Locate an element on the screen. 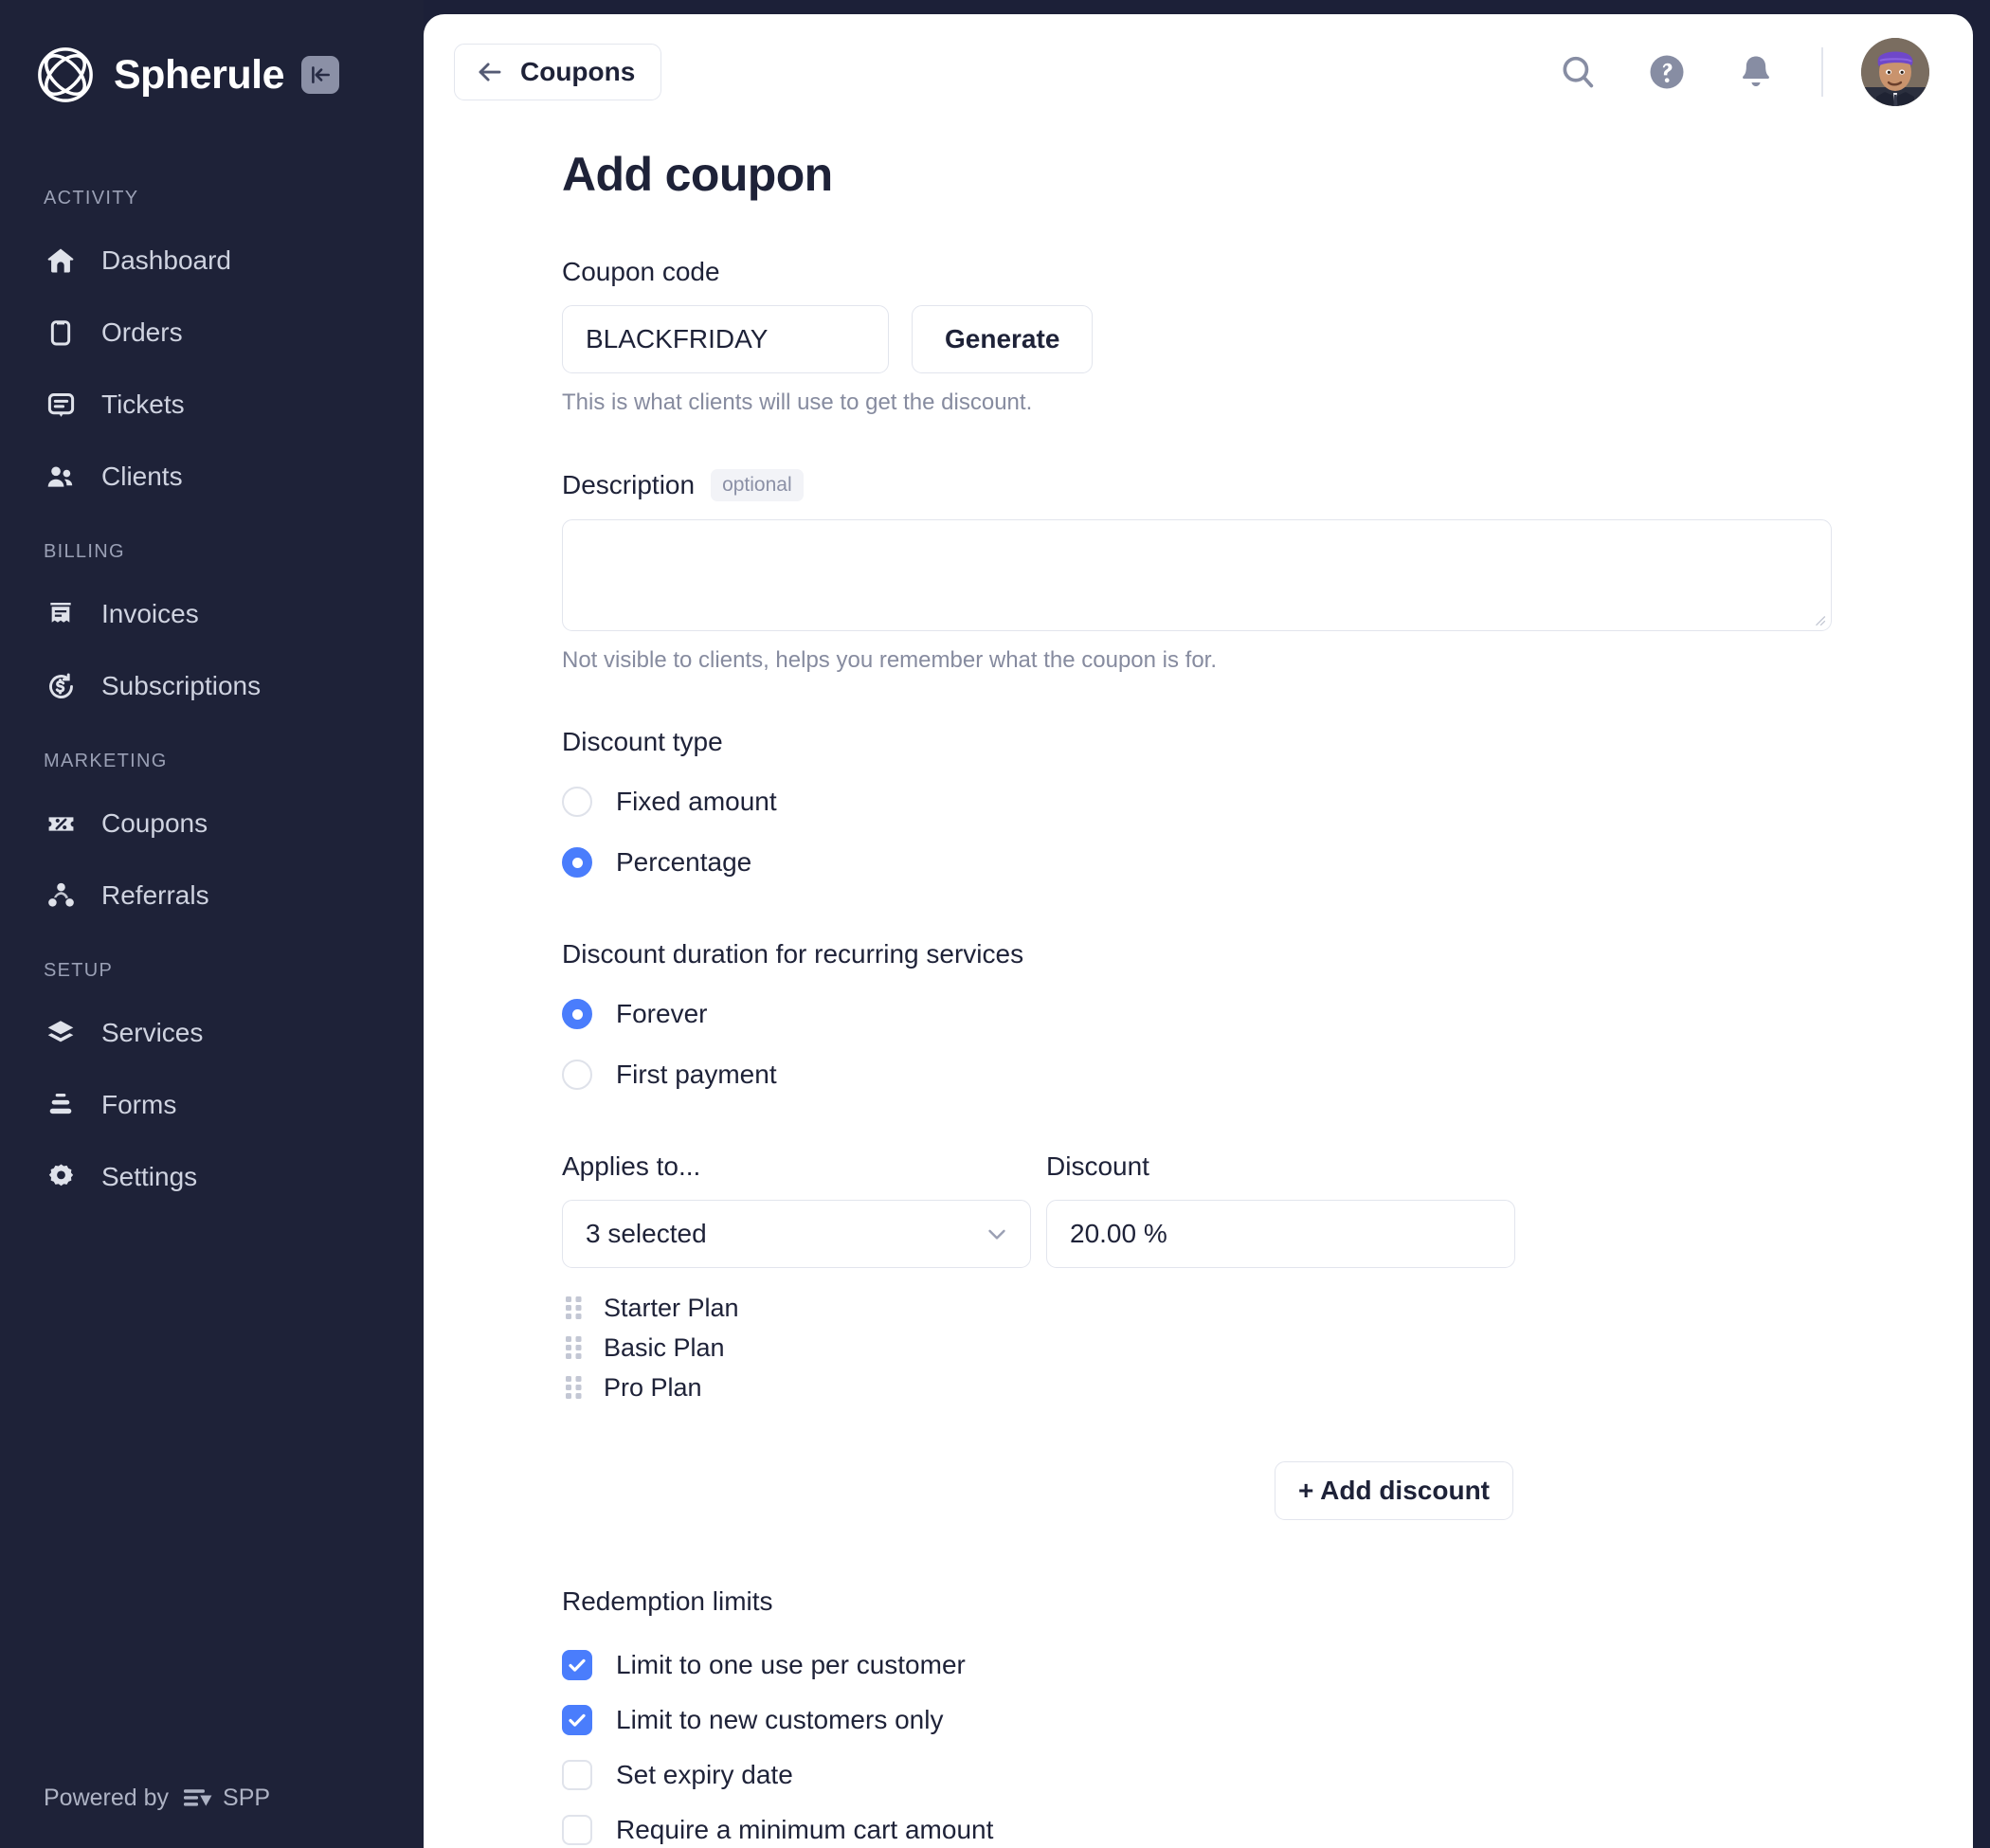 Image resolution: width=1990 pixels, height=1848 pixels. radio-percentage: Percentage is located at coordinates (1267, 863).